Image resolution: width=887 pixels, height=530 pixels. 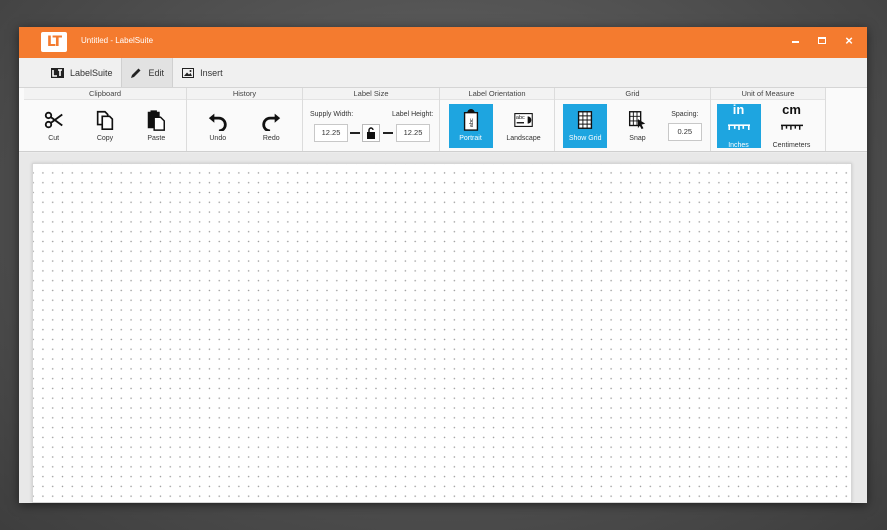 What do you see at coordinates (371, 94) in the screenshot?
I see `label-size-group-title: Label Size` at bounding box center [371, 94].